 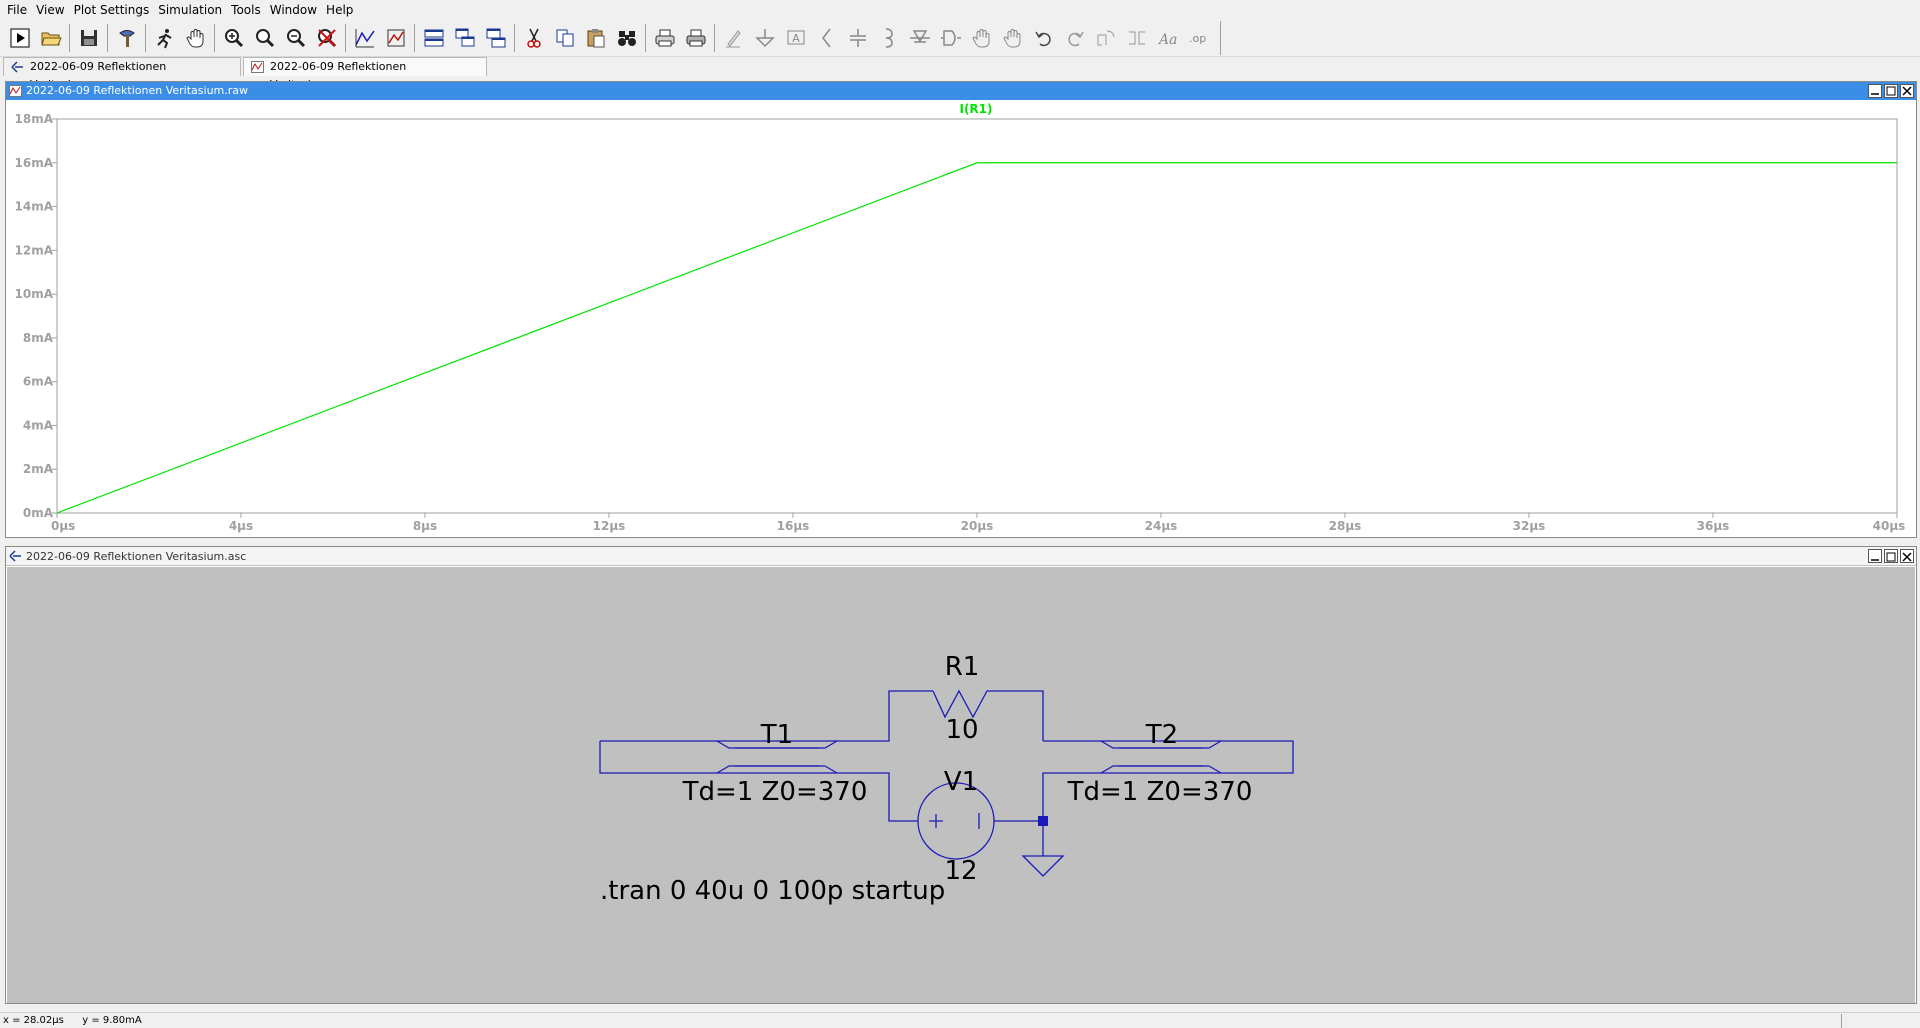 I want to click on spice-directive-button: .op, so click(x=1198, y=38).